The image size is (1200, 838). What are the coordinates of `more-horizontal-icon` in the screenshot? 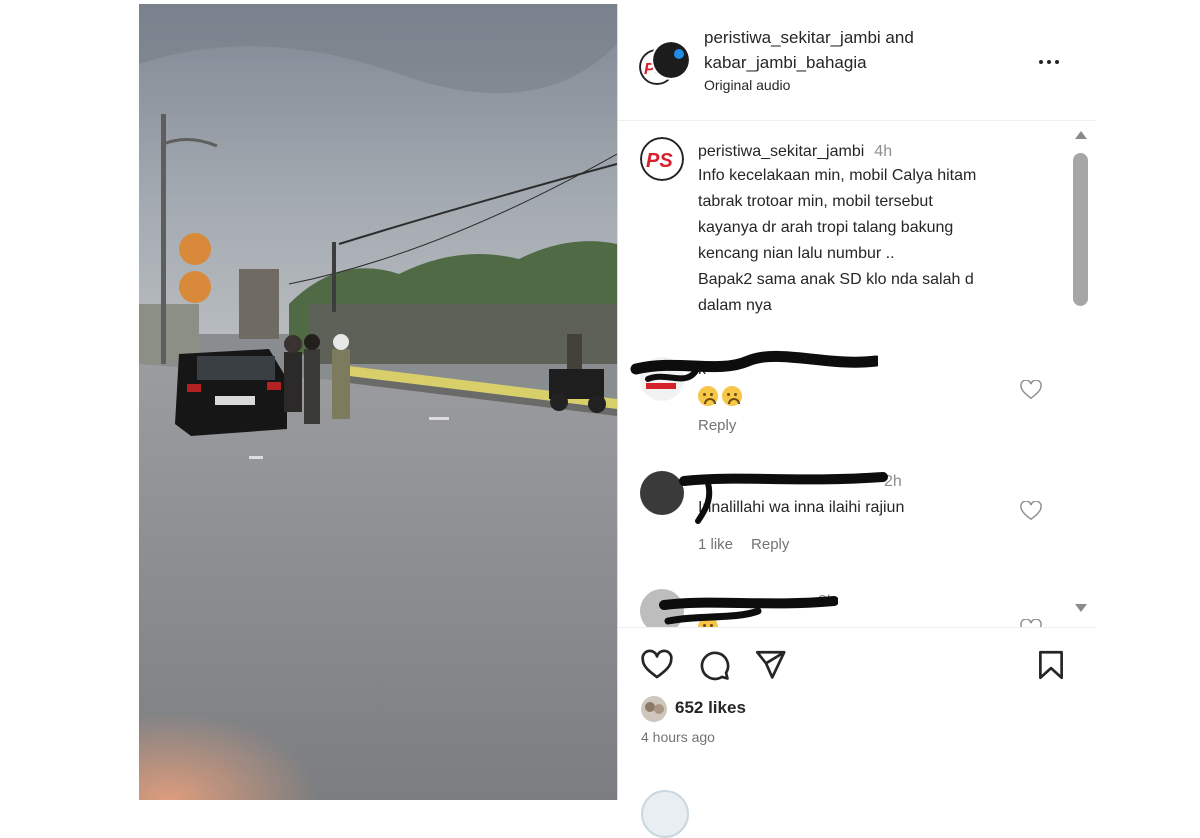 It's located at (1041, 61).